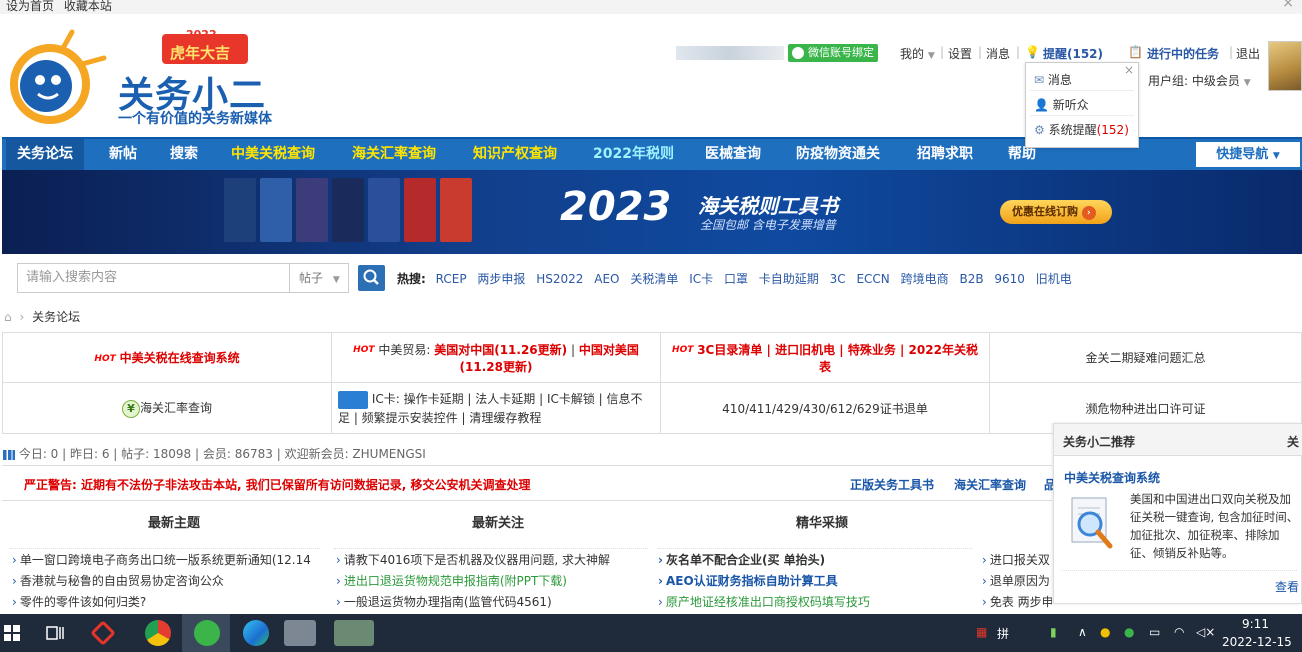 The image size is (1302, 652). I want to click on keyboard-tray-icon: ▭, so click(1154, 632).